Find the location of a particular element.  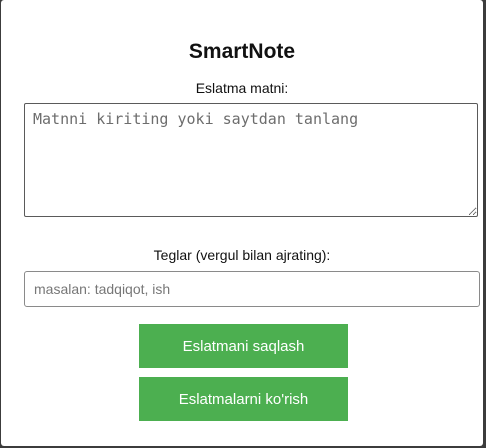

note-label: Eslatma matni: is located at coordinates (242, 88).